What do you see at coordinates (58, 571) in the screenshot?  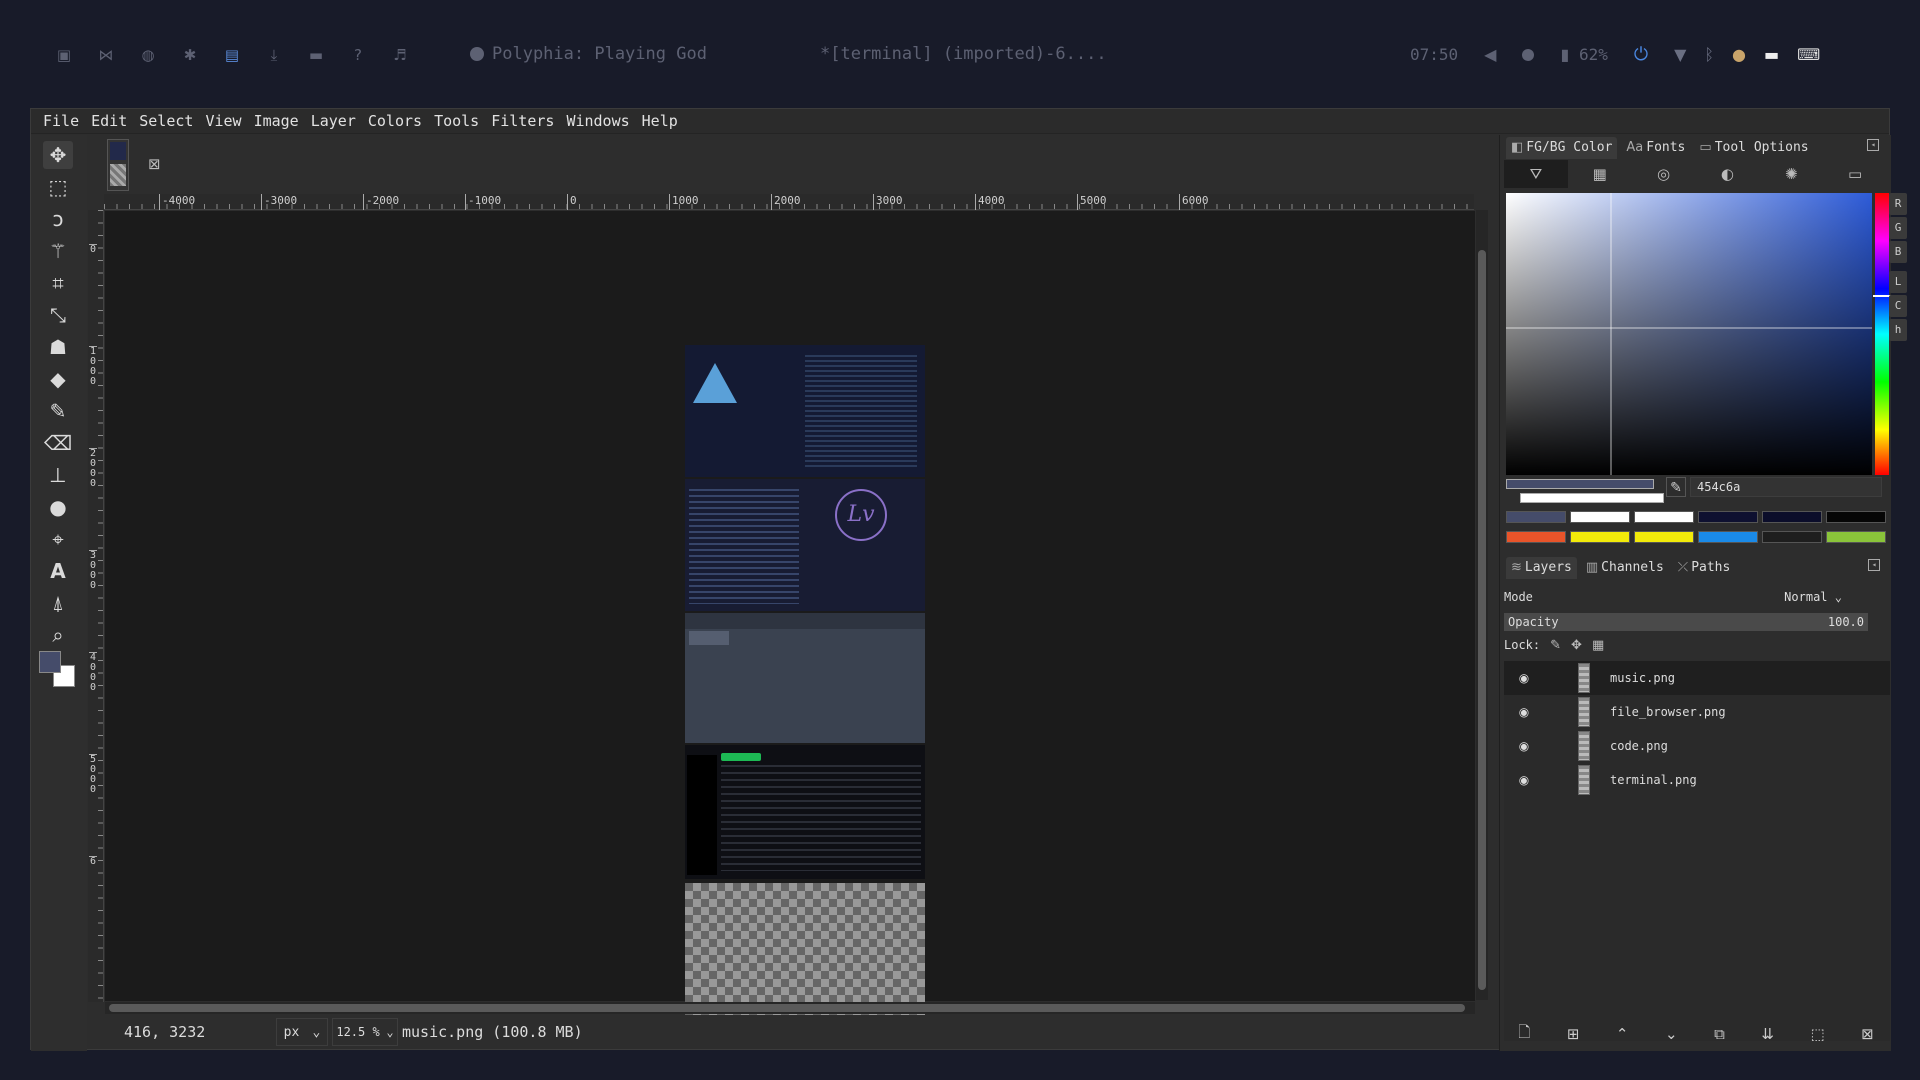 I see `text-tool-icon: A` at bounding box center [58, 571].